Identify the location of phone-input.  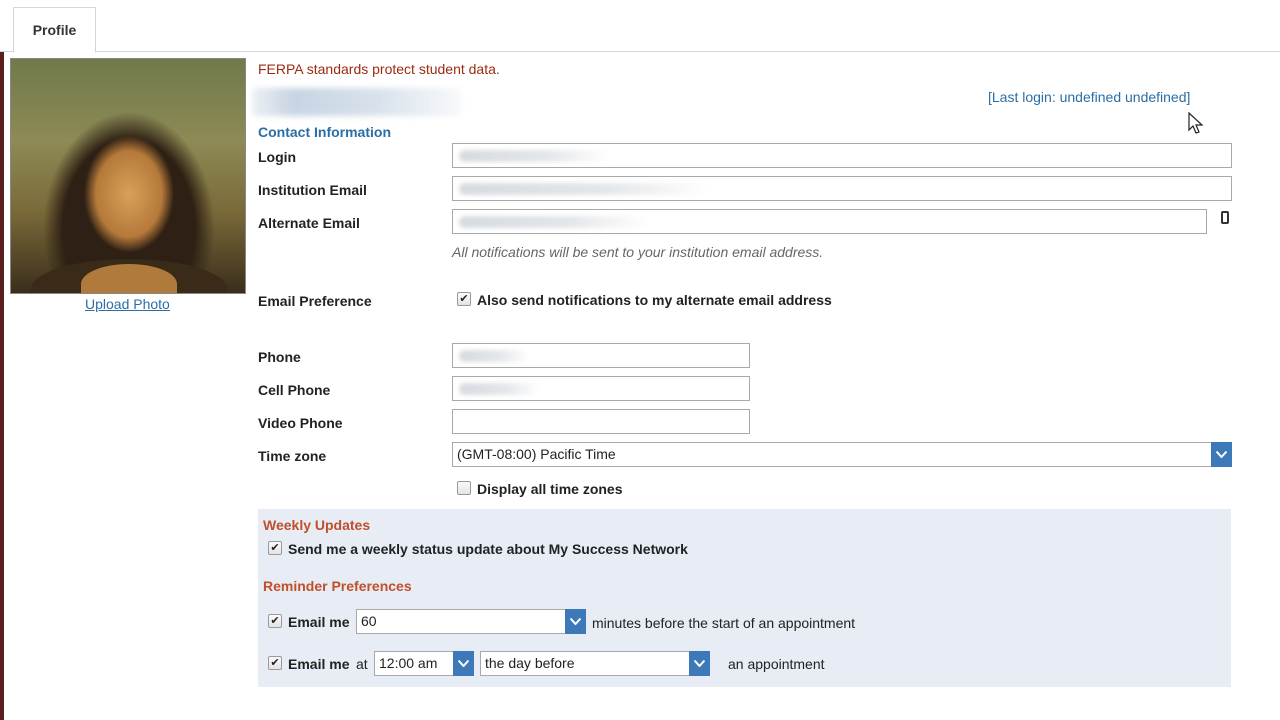
(601, 355).